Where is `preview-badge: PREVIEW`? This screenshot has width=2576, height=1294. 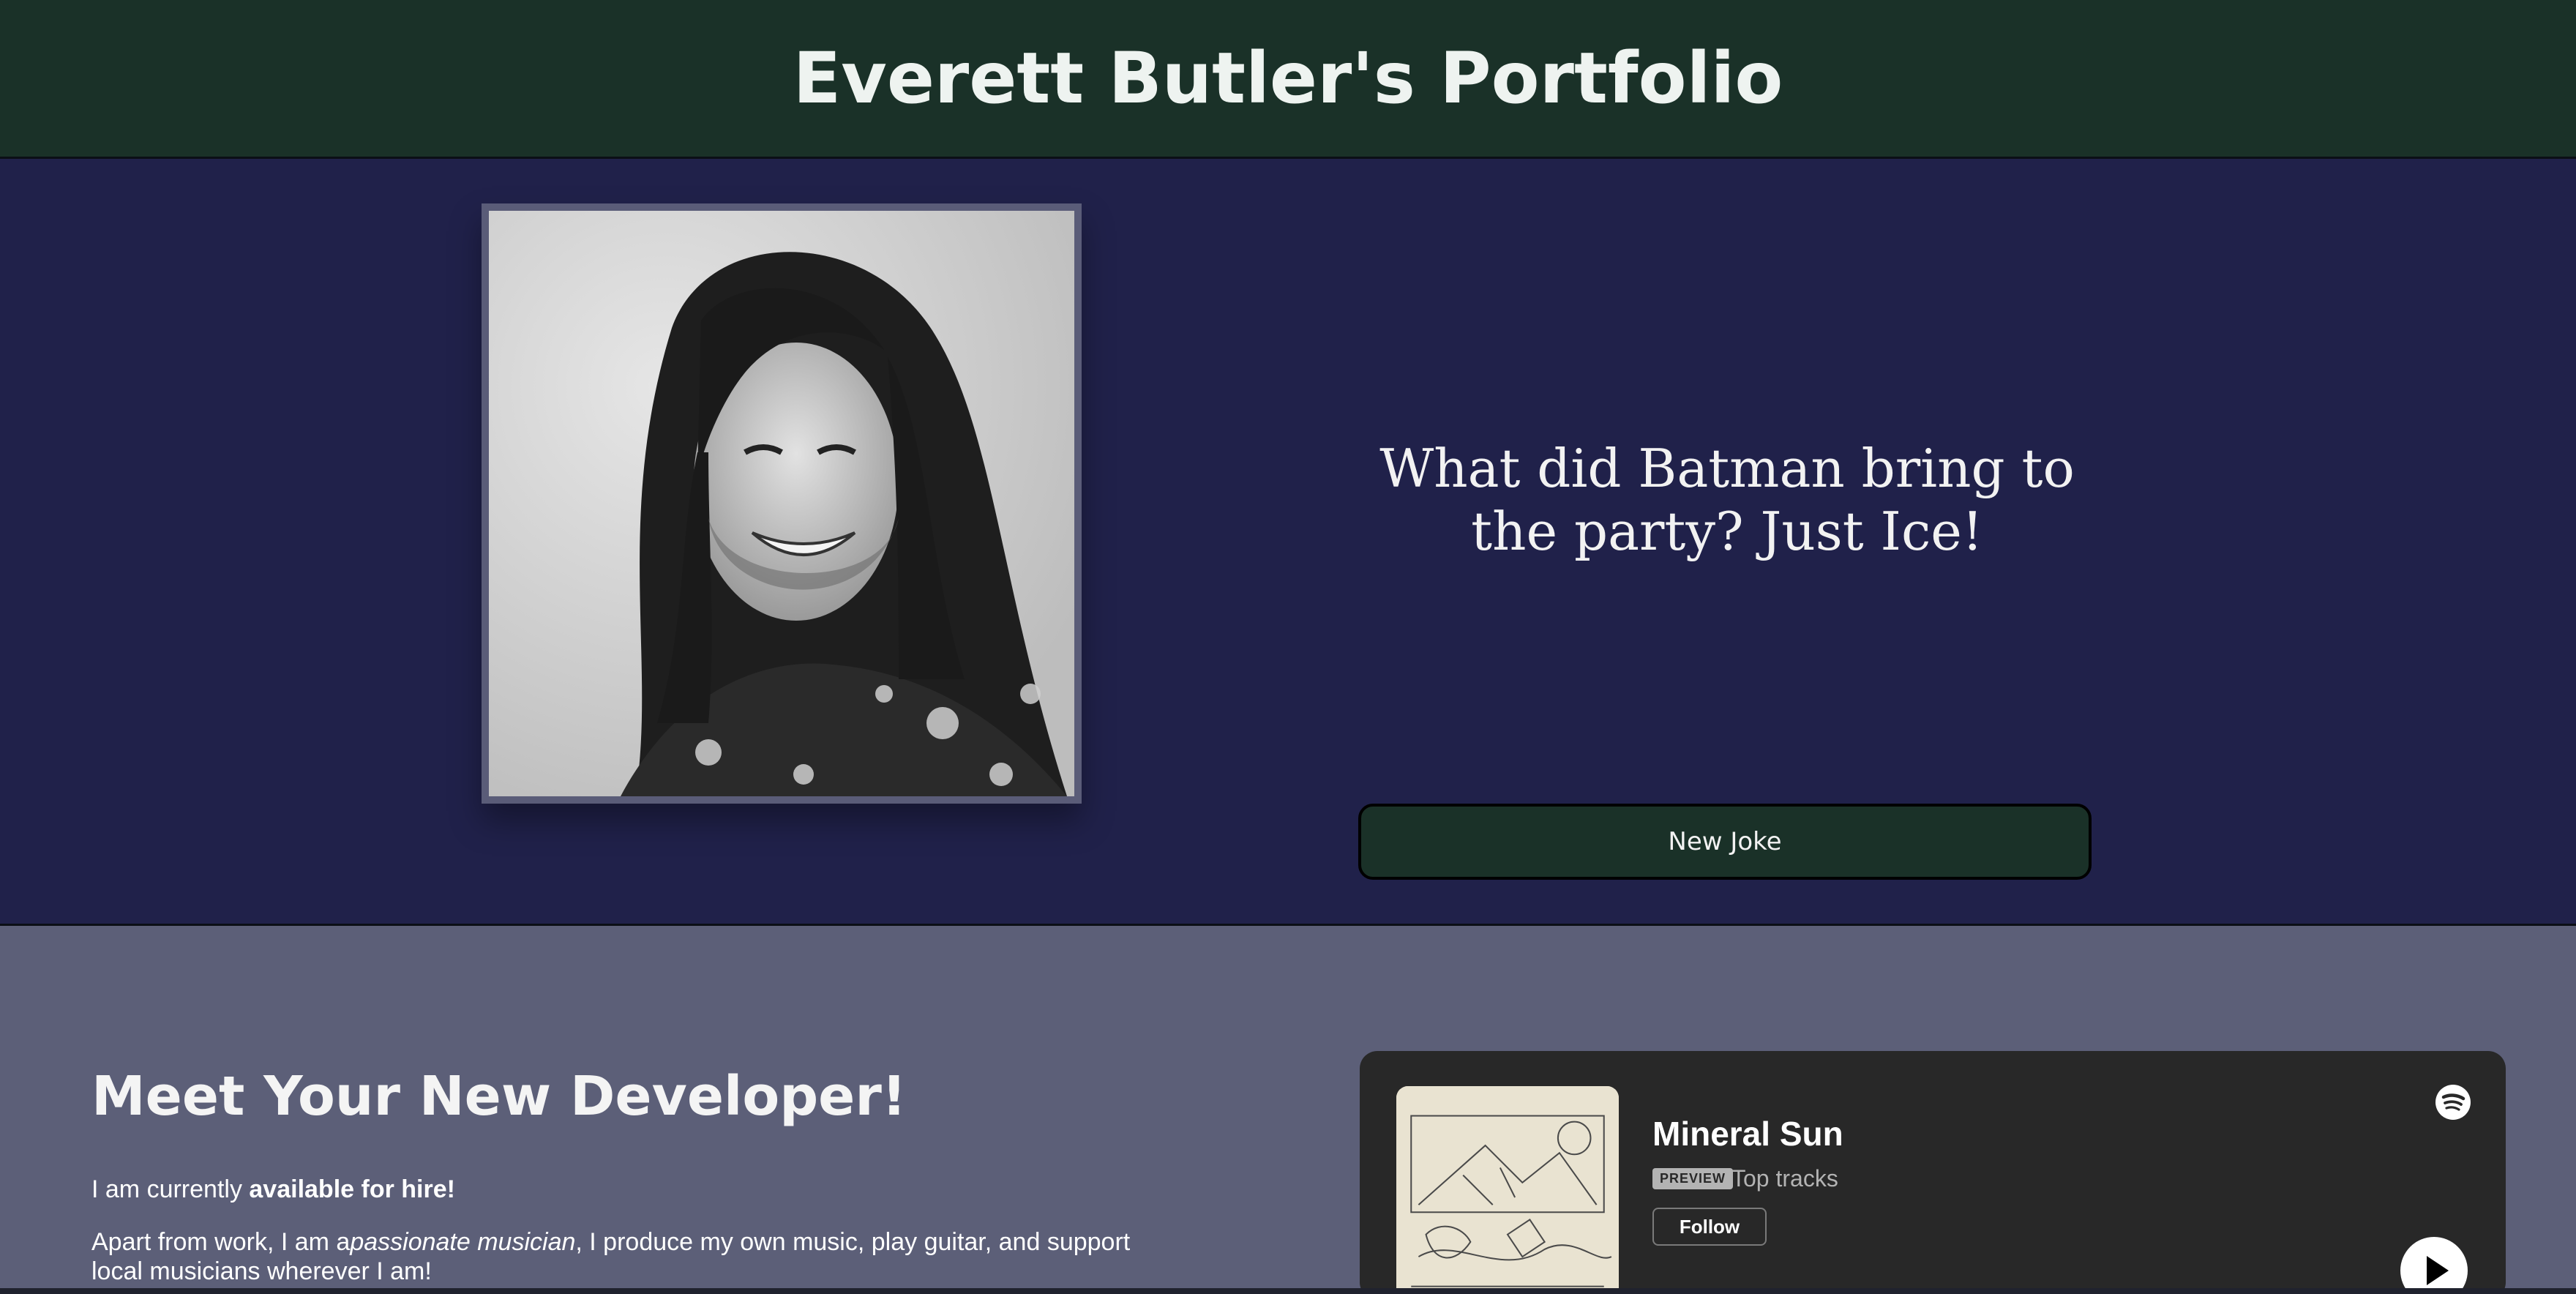
preview-badge: PREVIEW is located at coordinates (1693, 1178).